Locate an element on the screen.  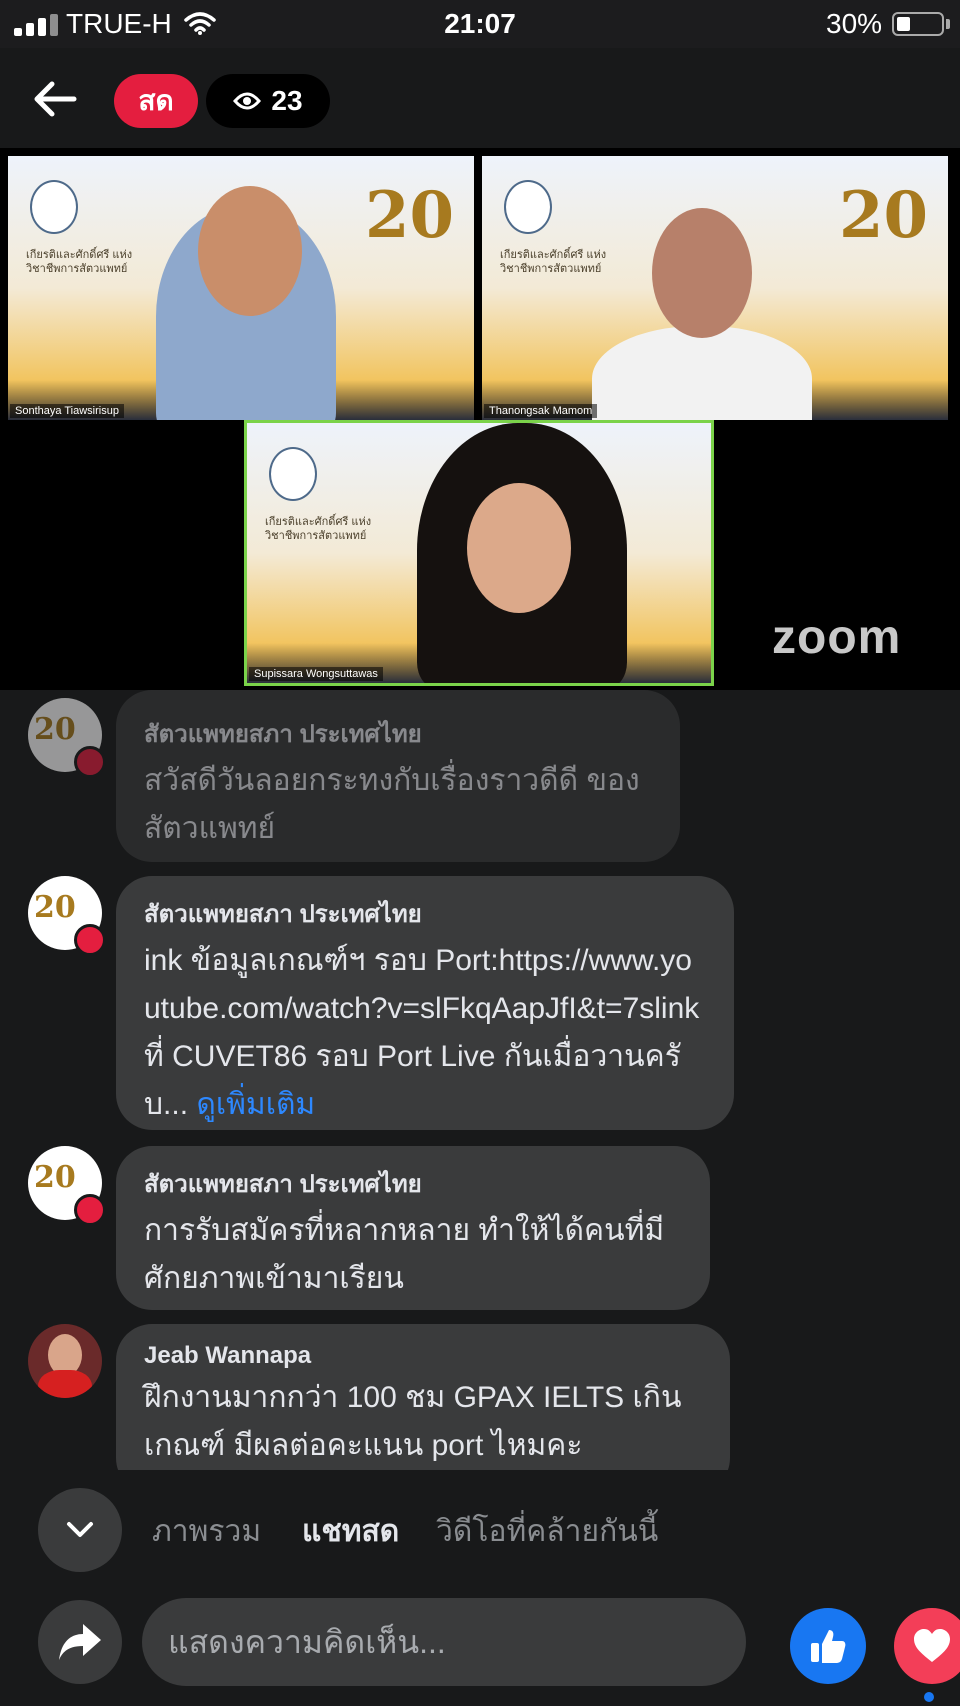
viewer-count-badge: 23 is located at coordinates (268, 101).